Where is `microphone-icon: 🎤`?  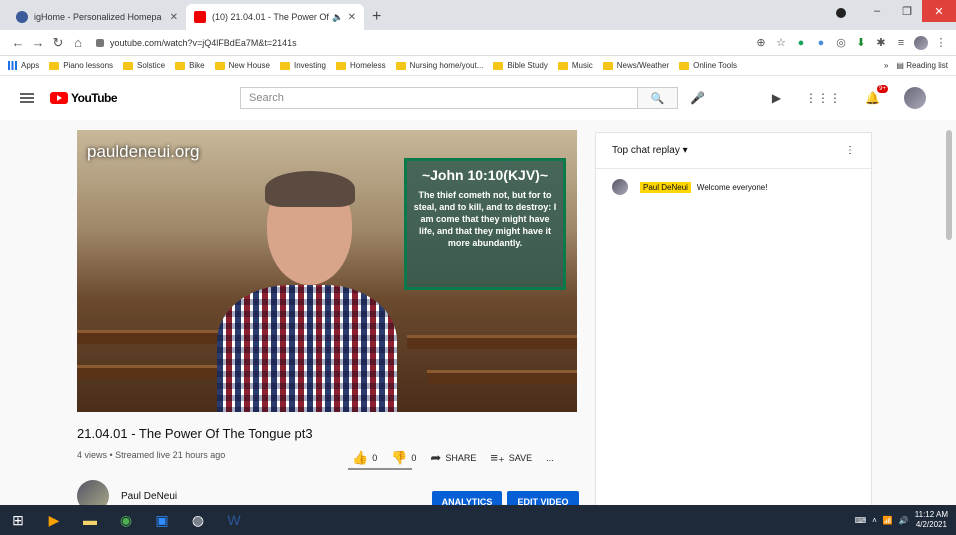
microphone-icon: 🎤 is located at coordinates (697, 98).